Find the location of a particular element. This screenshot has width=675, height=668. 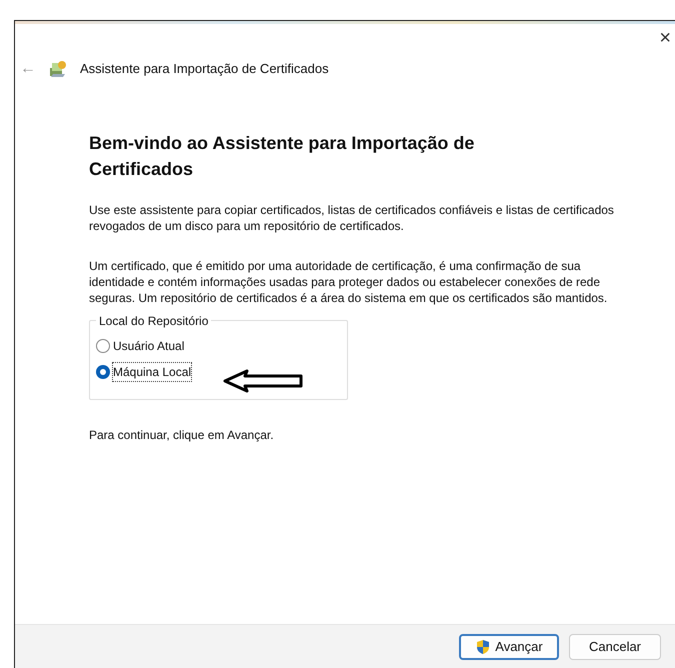

close-button: × is located at coordinates (665, 41).